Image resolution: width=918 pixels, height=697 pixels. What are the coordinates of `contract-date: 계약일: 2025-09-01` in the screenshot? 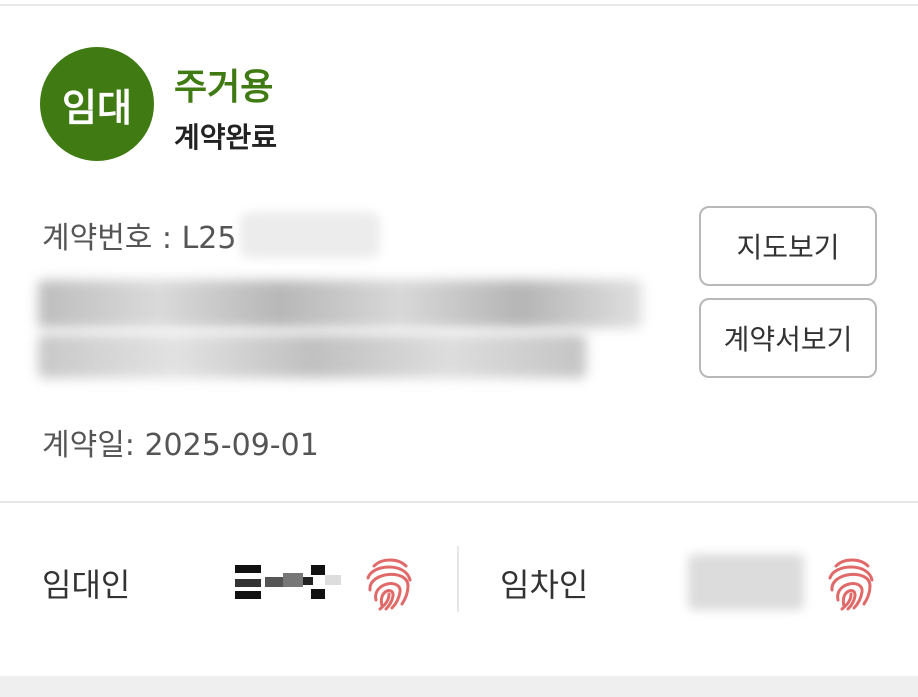 It's located at (180, 445).